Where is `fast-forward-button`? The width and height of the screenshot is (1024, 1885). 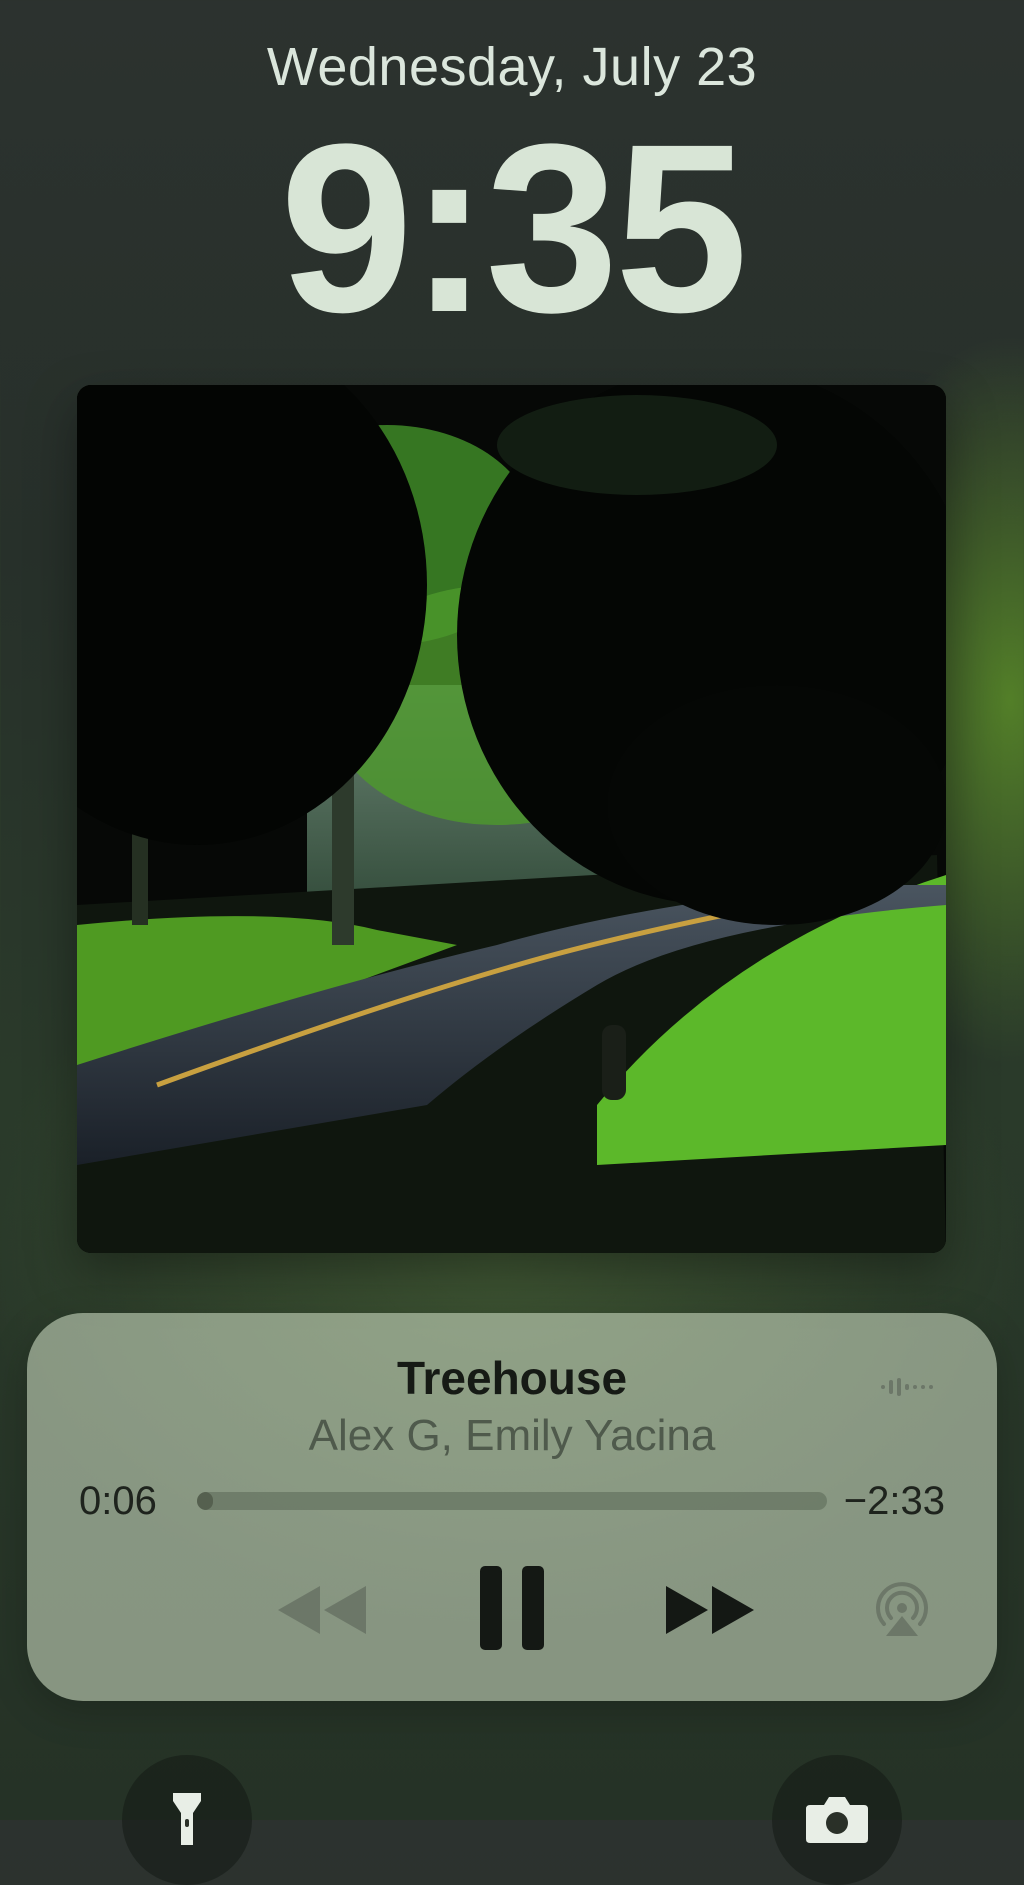 fast-forward-button is located at coordinates (712, 1610).